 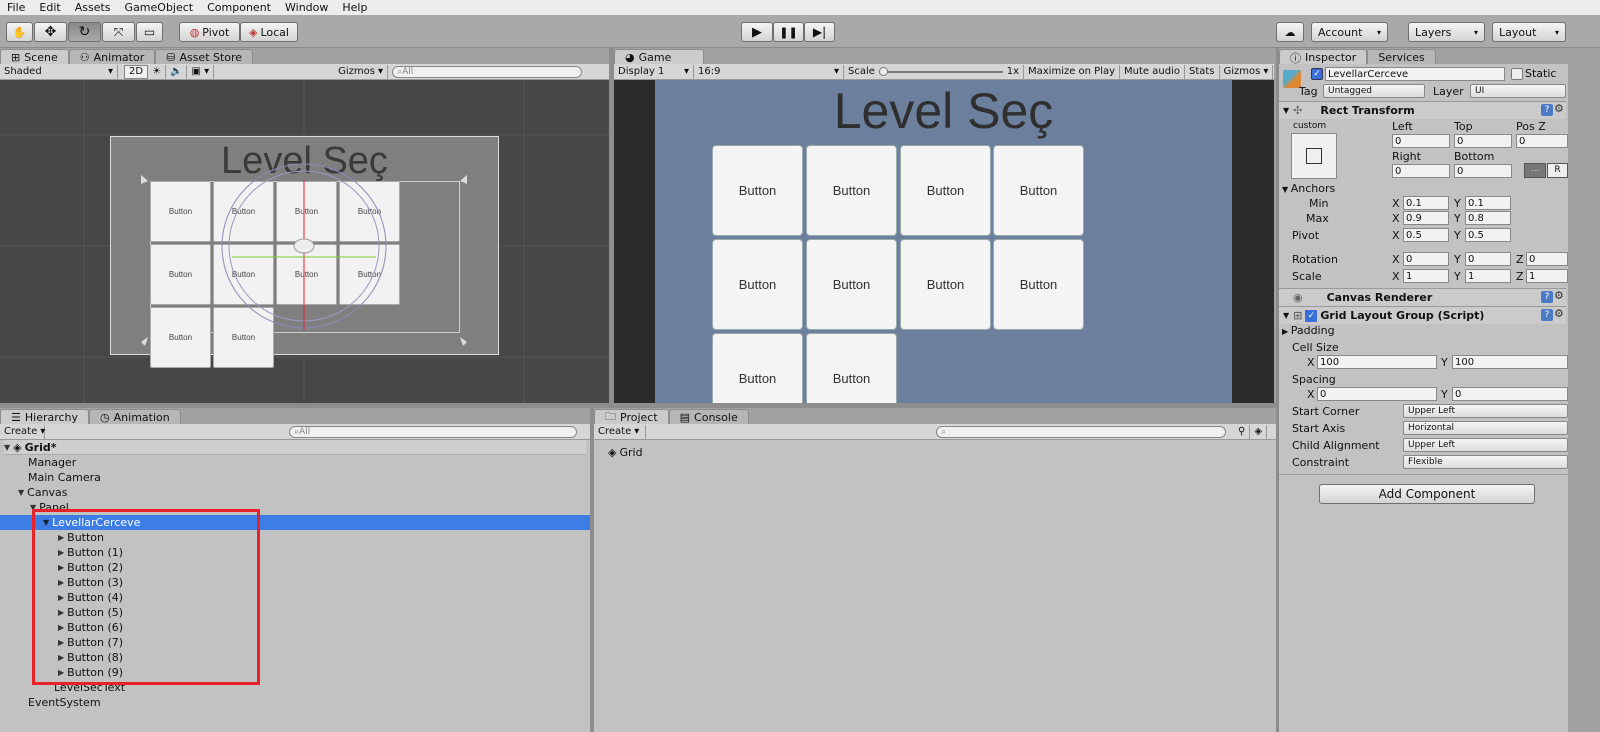 I want to click on constraint-dropdown: Flexible, so click(x=1485, y=462).